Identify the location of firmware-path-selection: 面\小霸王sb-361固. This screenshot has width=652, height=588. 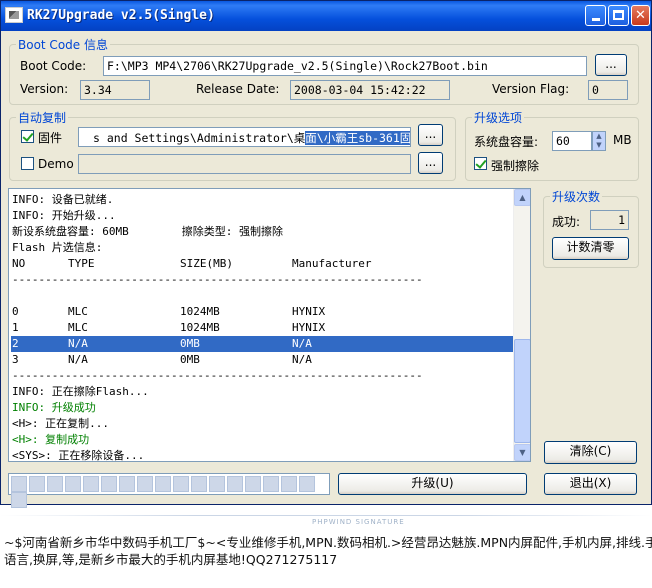
(358, 138).